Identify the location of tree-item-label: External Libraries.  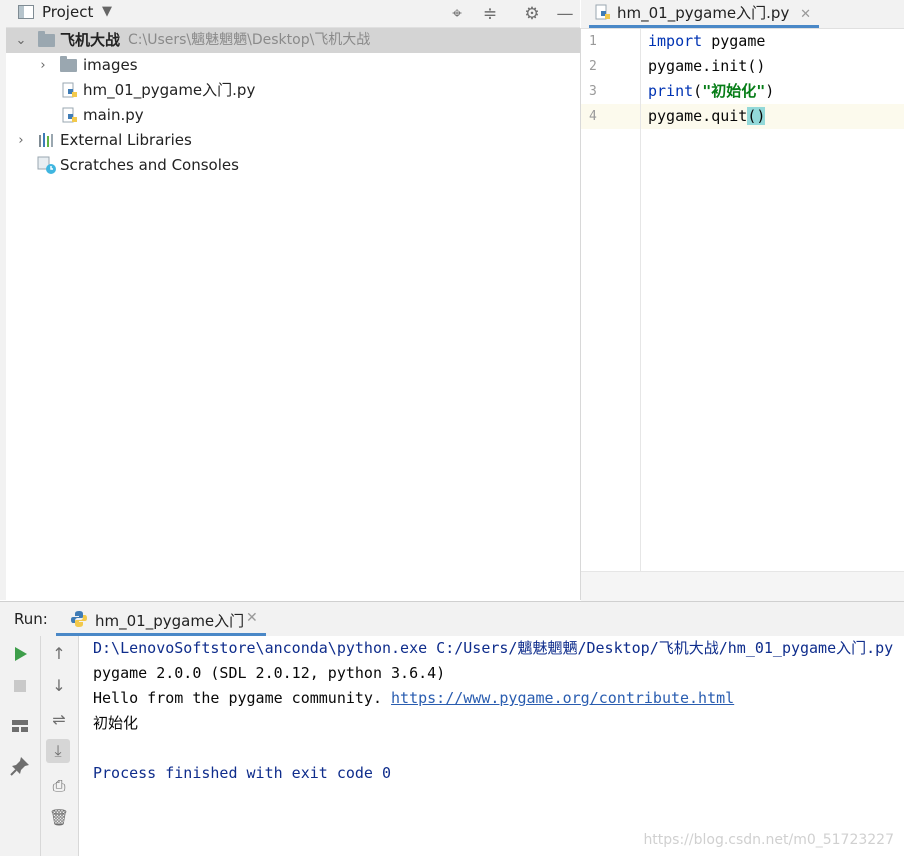
(126, 140).